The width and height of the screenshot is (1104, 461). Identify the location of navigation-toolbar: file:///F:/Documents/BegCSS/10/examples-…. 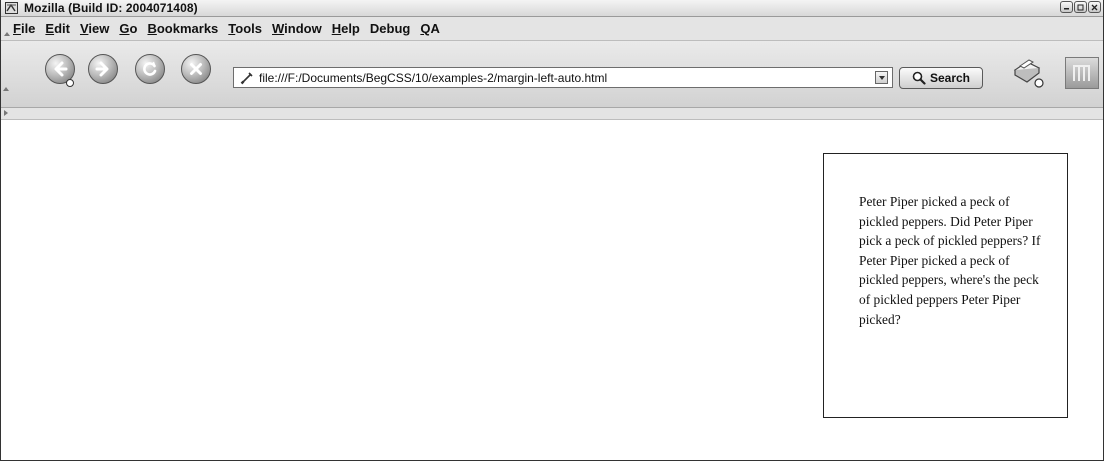
(552, 74).